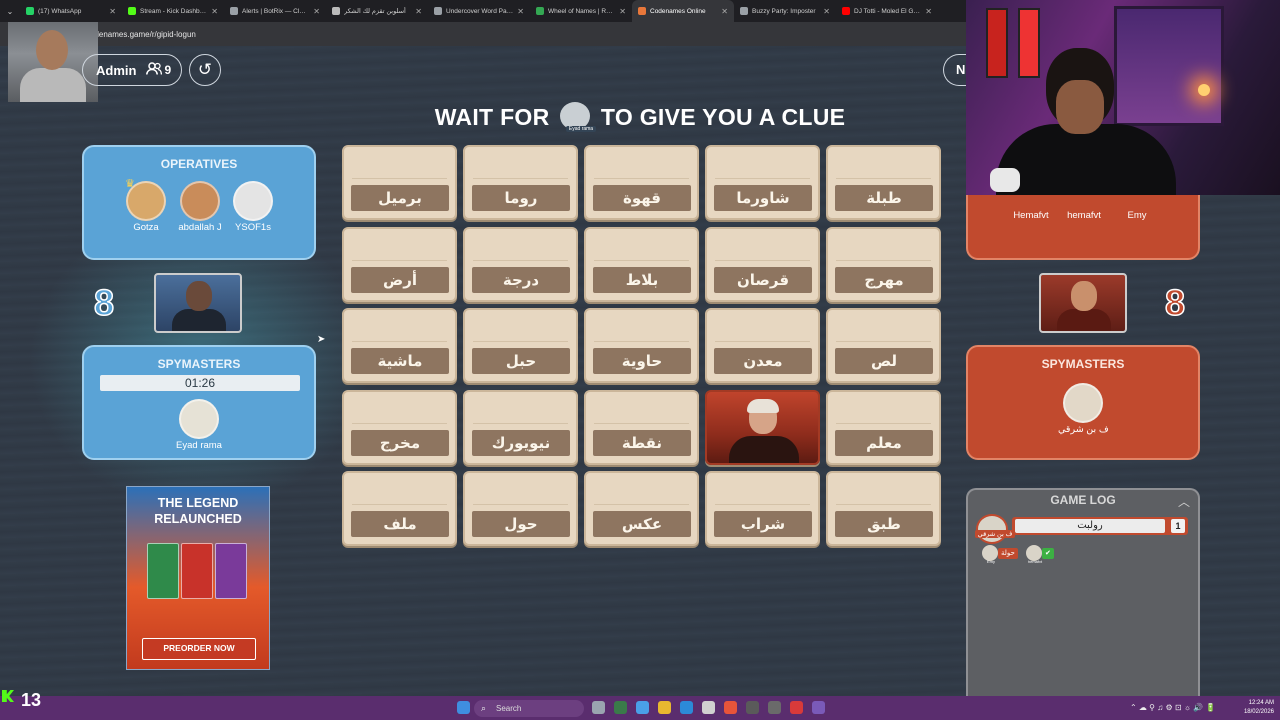  Describe the element at coordinates (399, 508) in the screenshot. I see `word-card: ملف` at that location.